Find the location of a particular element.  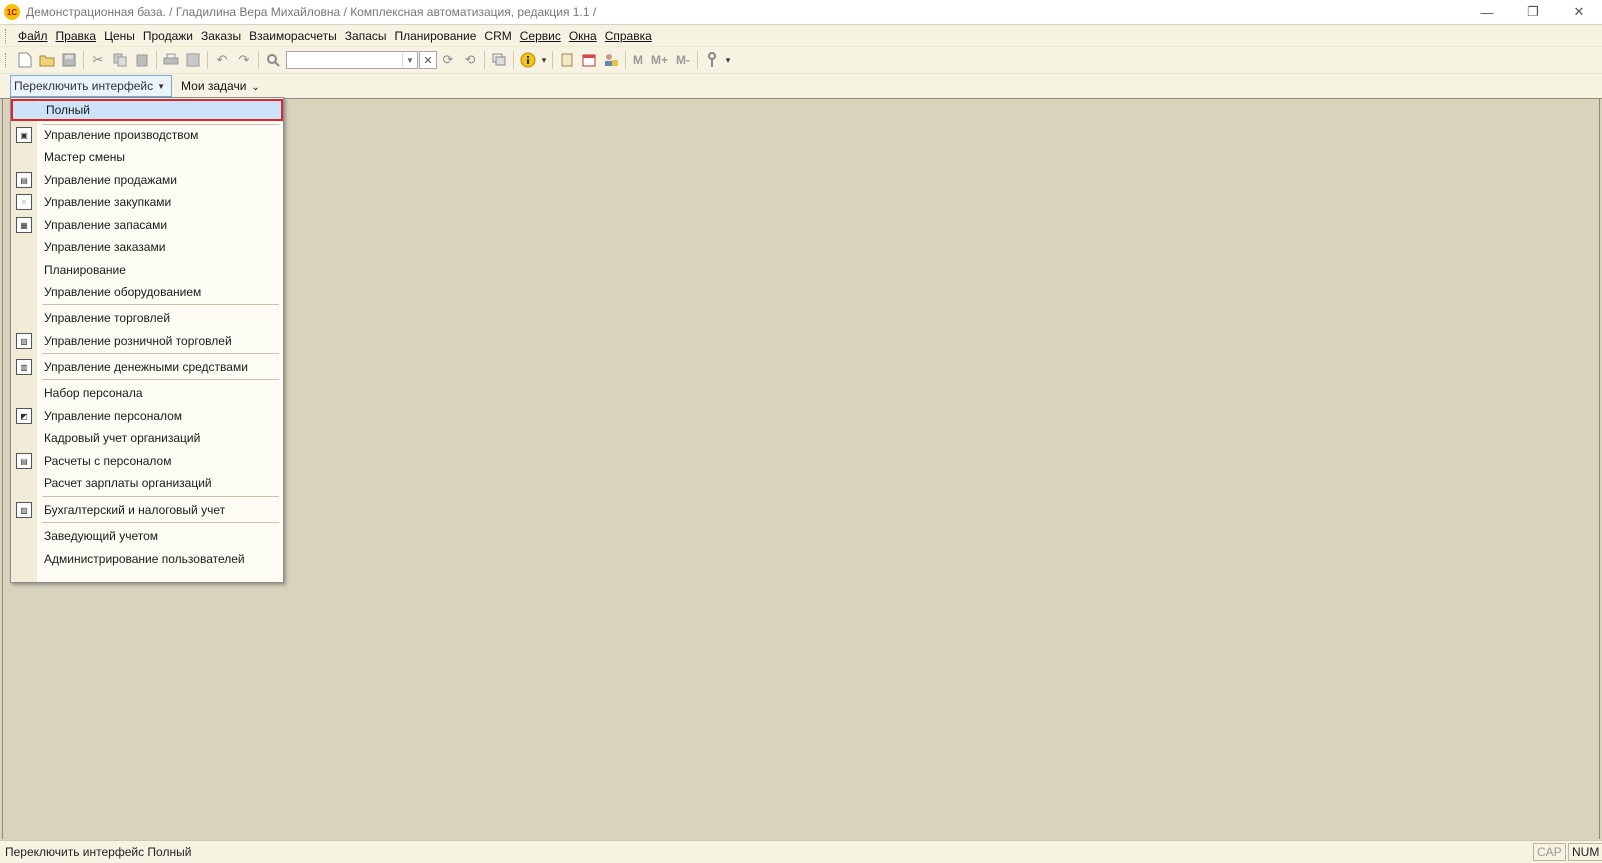

paste-icon is located at coordinates (142, 60).